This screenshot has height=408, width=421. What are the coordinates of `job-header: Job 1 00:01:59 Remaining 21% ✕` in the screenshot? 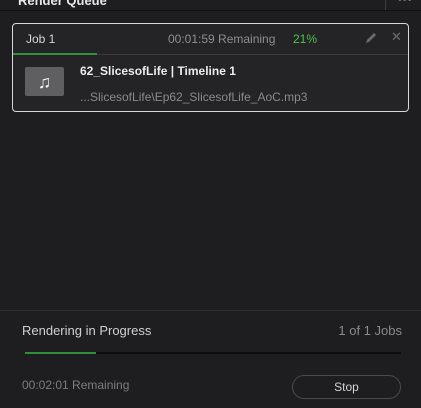 It's located at (210, 39).